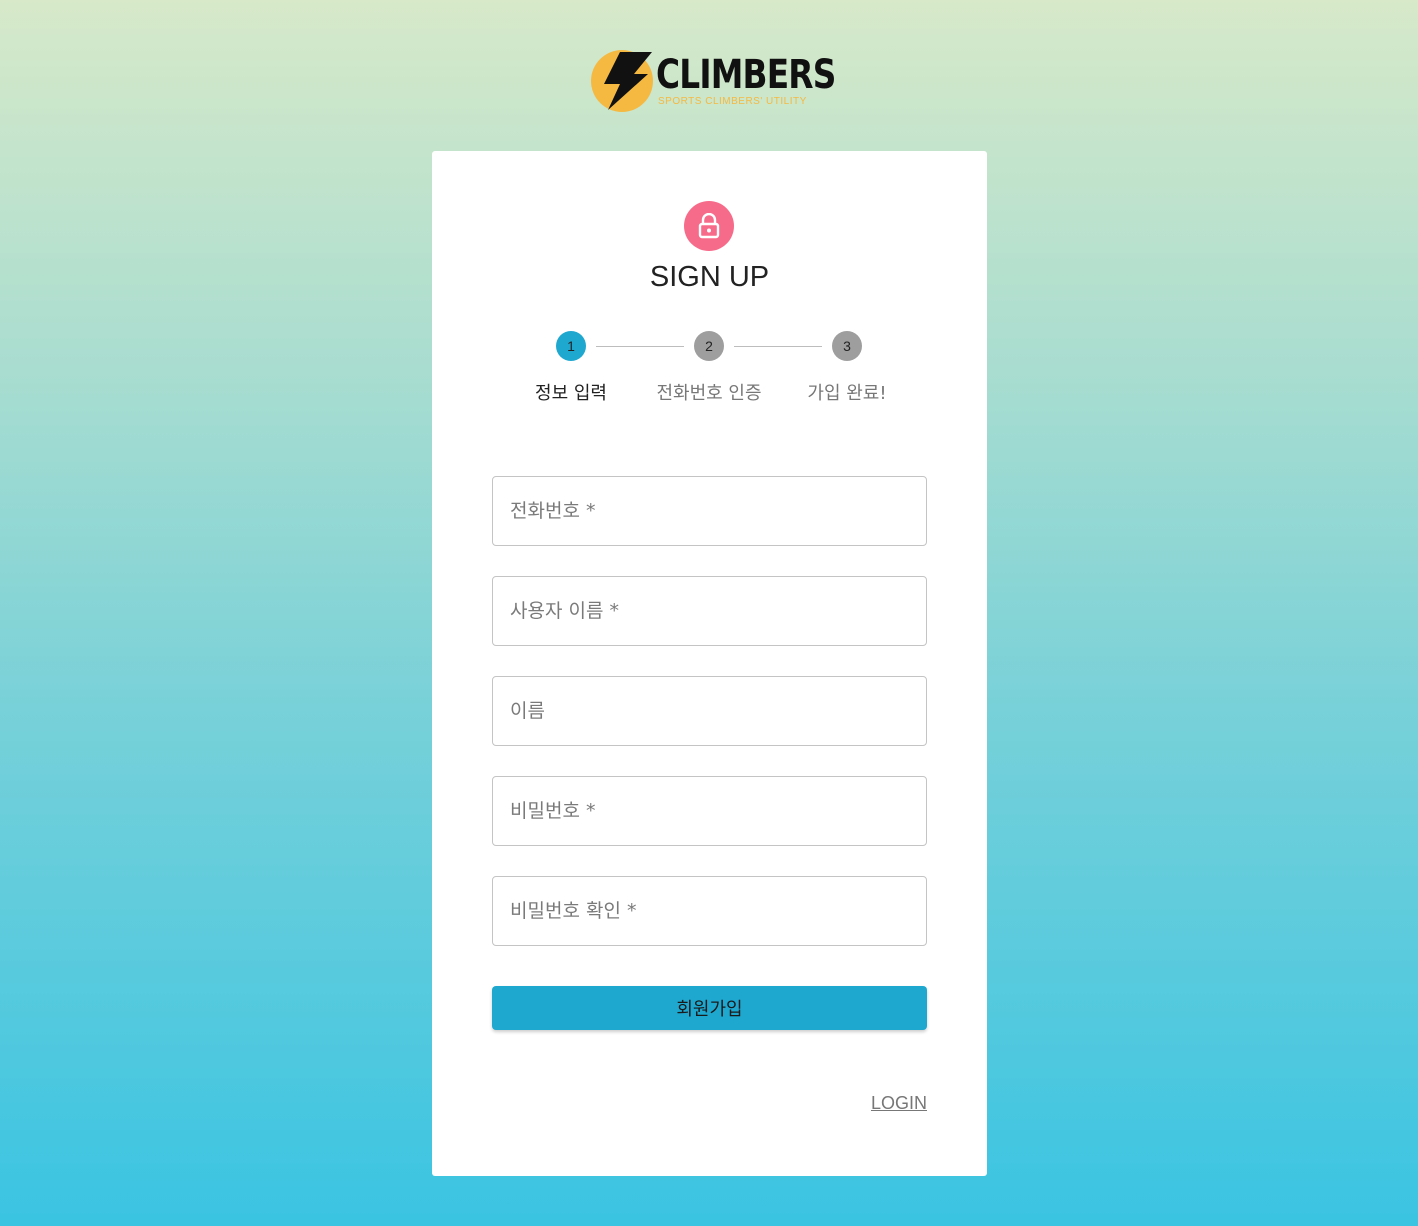  I want to click on step-2-indicator: 2, so click(709, 346).